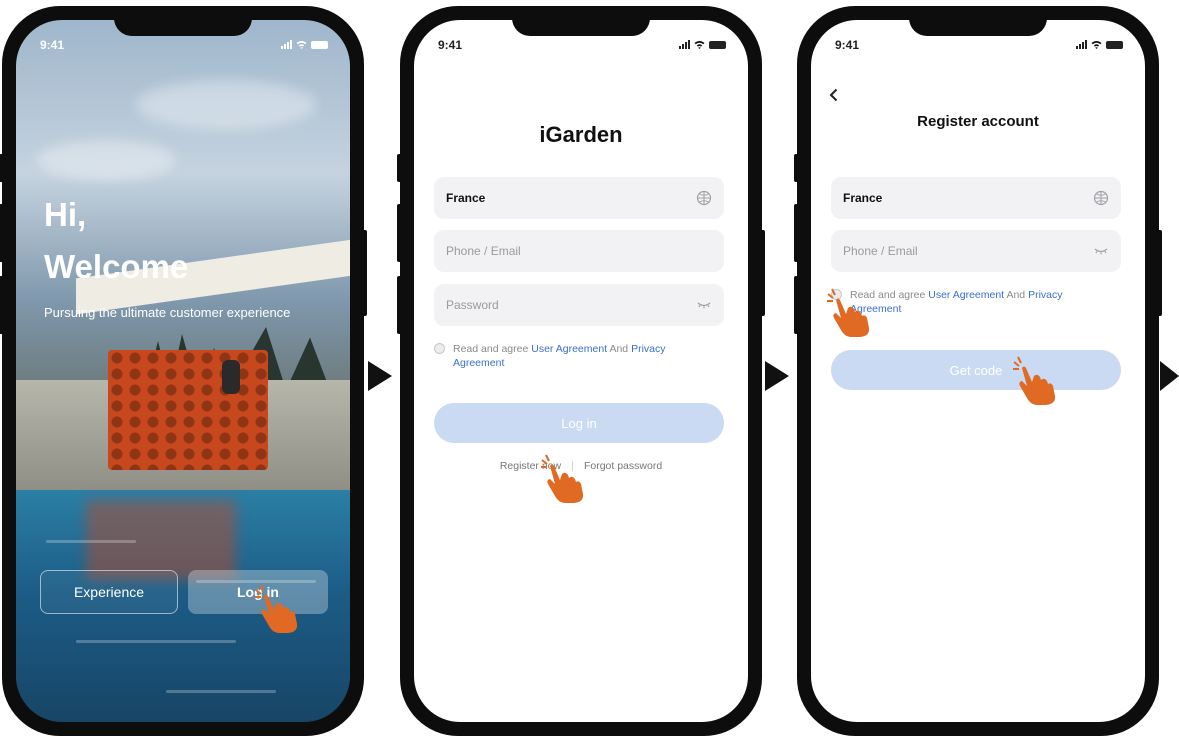  Describe the element at coordinates (231, 377) in the screenshot. I see `heat-pump-display` at that location.